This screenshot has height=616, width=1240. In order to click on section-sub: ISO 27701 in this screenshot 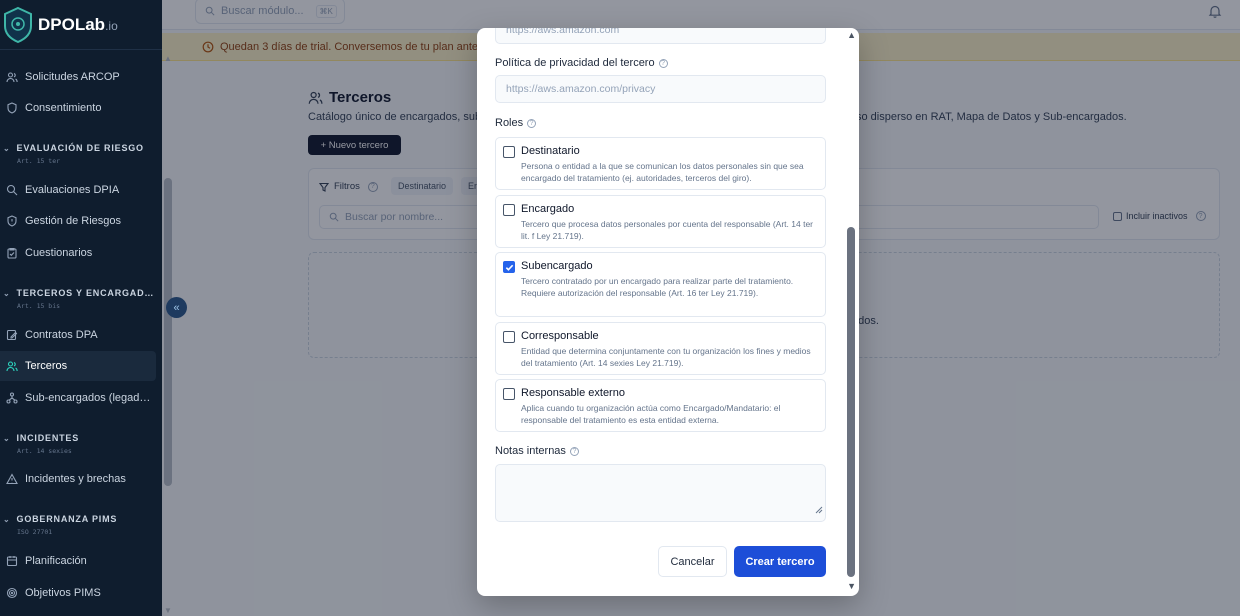, I will do `click(35, 532)`.